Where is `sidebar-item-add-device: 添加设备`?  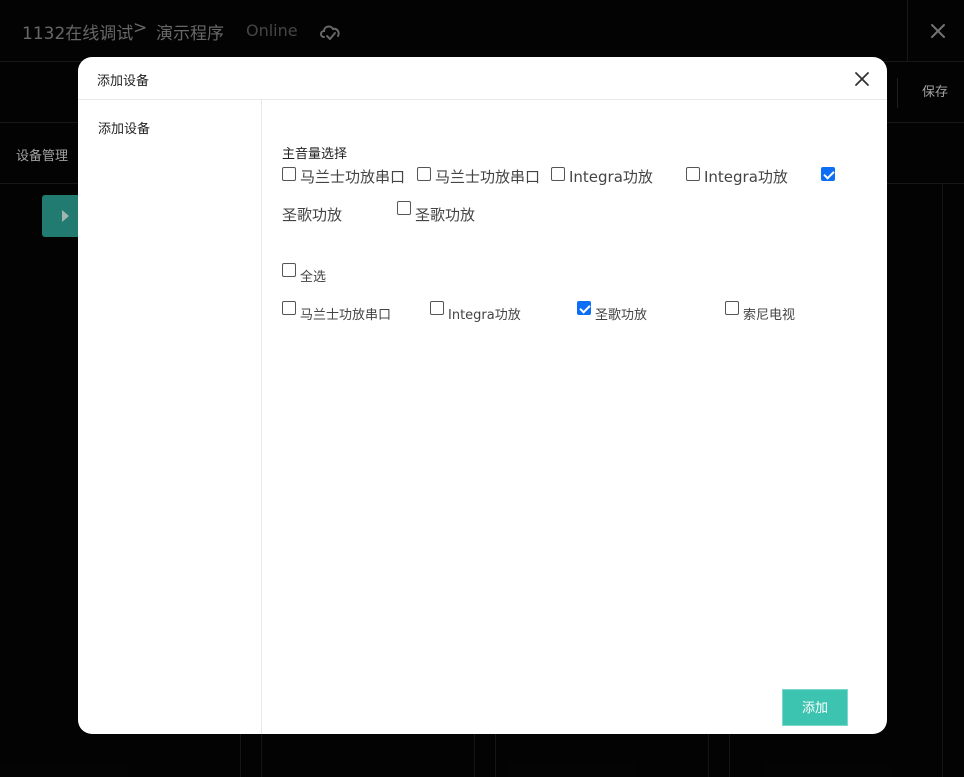 sidebar-item-add-device: 添加设备 is located at coordinates (124, 127).